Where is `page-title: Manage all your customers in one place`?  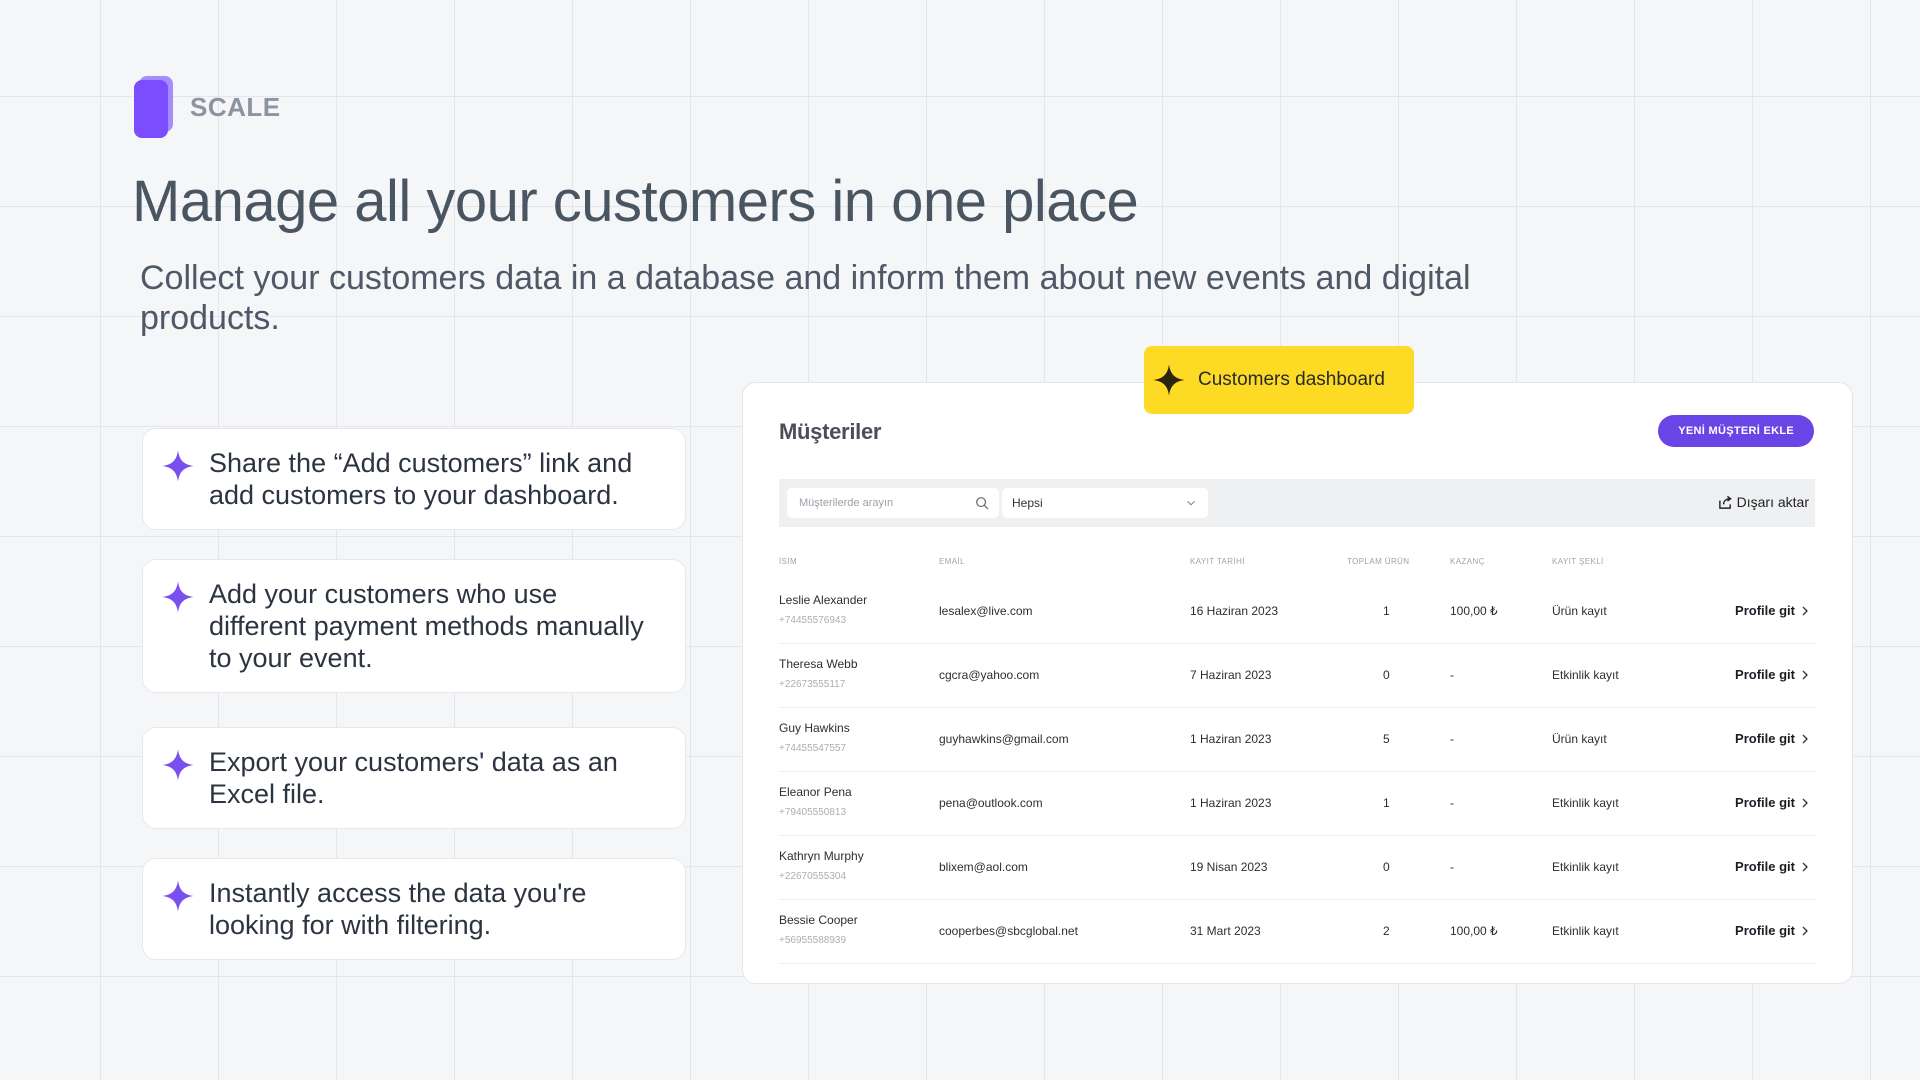
page-title: Manage all your customers in one place is located at coordinates (635, 201).